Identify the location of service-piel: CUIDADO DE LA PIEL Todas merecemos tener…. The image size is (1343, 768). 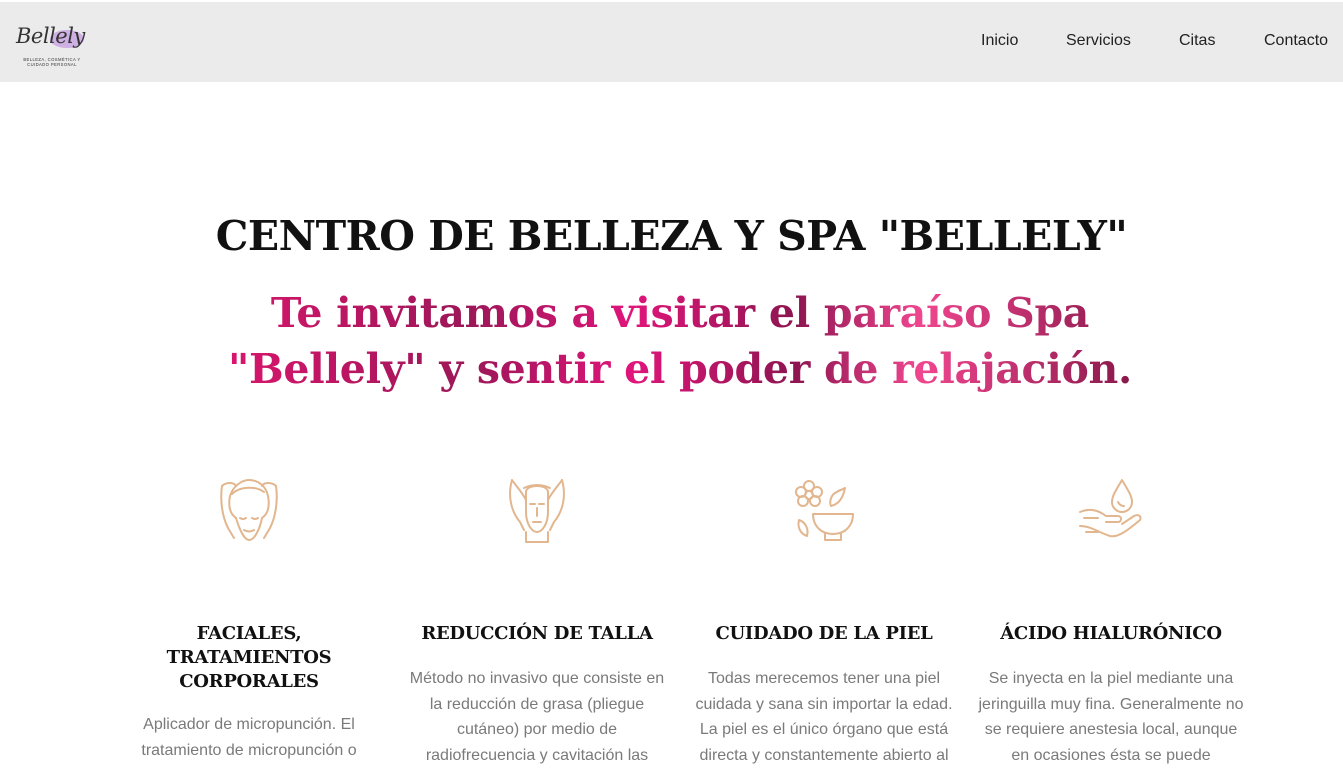
(824, 617).